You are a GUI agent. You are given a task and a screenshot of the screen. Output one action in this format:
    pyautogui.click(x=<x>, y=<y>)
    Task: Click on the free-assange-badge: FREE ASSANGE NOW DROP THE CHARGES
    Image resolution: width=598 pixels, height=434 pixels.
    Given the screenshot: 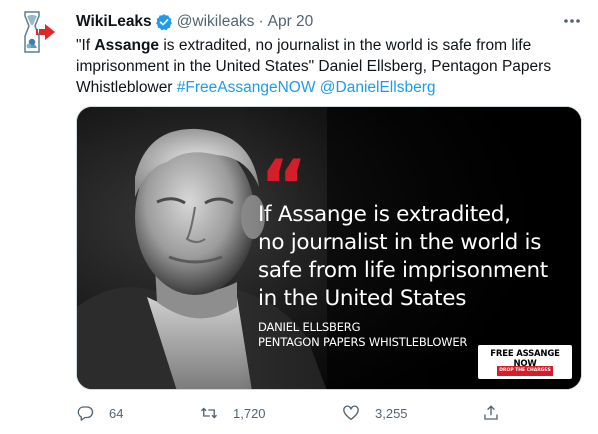 What is the action you would take?
    pyautogui.click(x=525, y=362)
    